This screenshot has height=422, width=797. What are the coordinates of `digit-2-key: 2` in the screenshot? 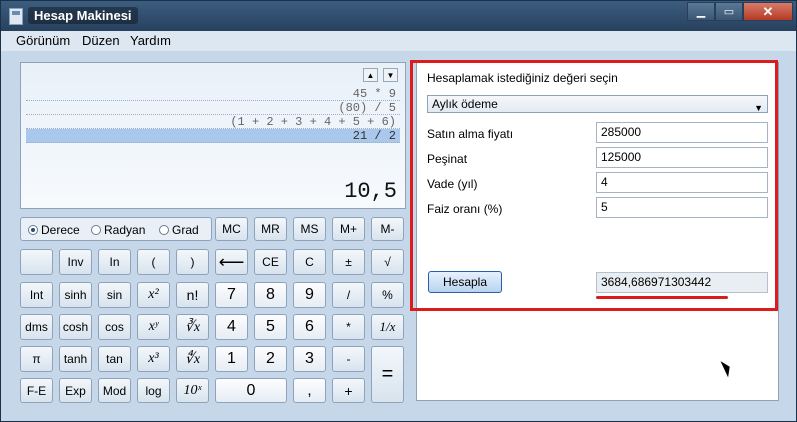 It's located at (270, 359).